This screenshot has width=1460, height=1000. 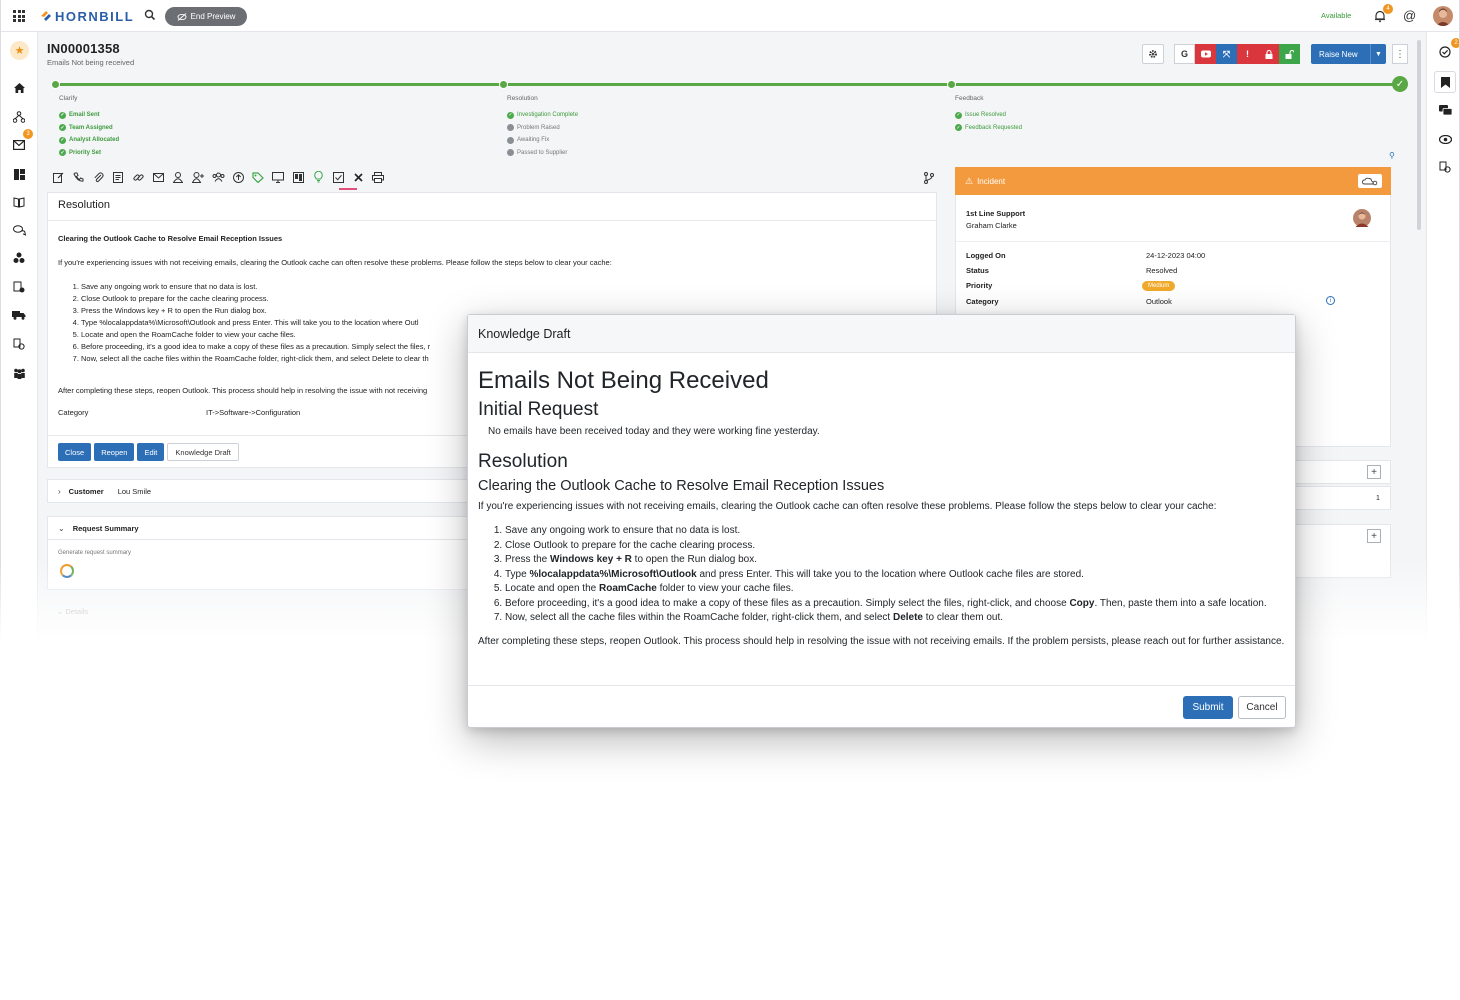 I want to click on stage-node-resolution, so click(x=503, y=84).